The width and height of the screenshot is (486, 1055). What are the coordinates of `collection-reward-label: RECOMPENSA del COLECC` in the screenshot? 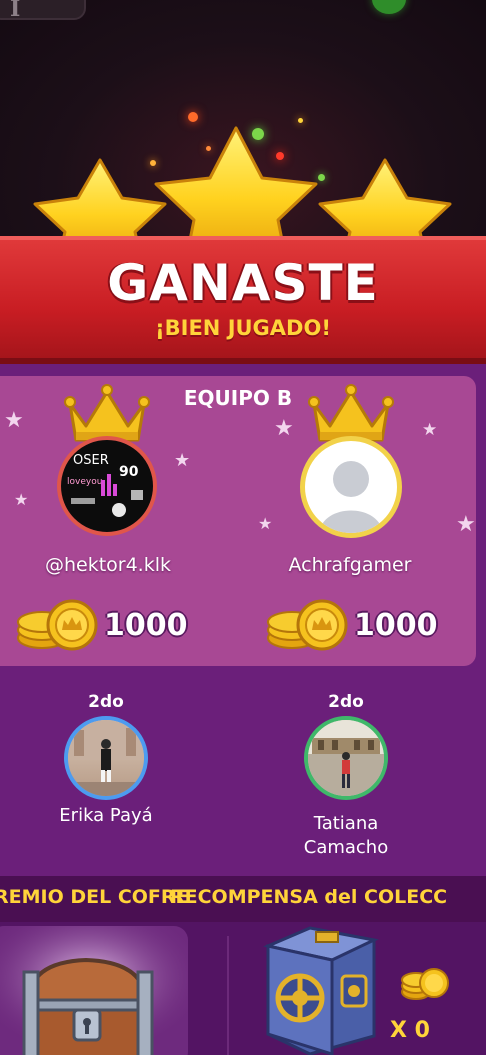 It's located at (309, 897).